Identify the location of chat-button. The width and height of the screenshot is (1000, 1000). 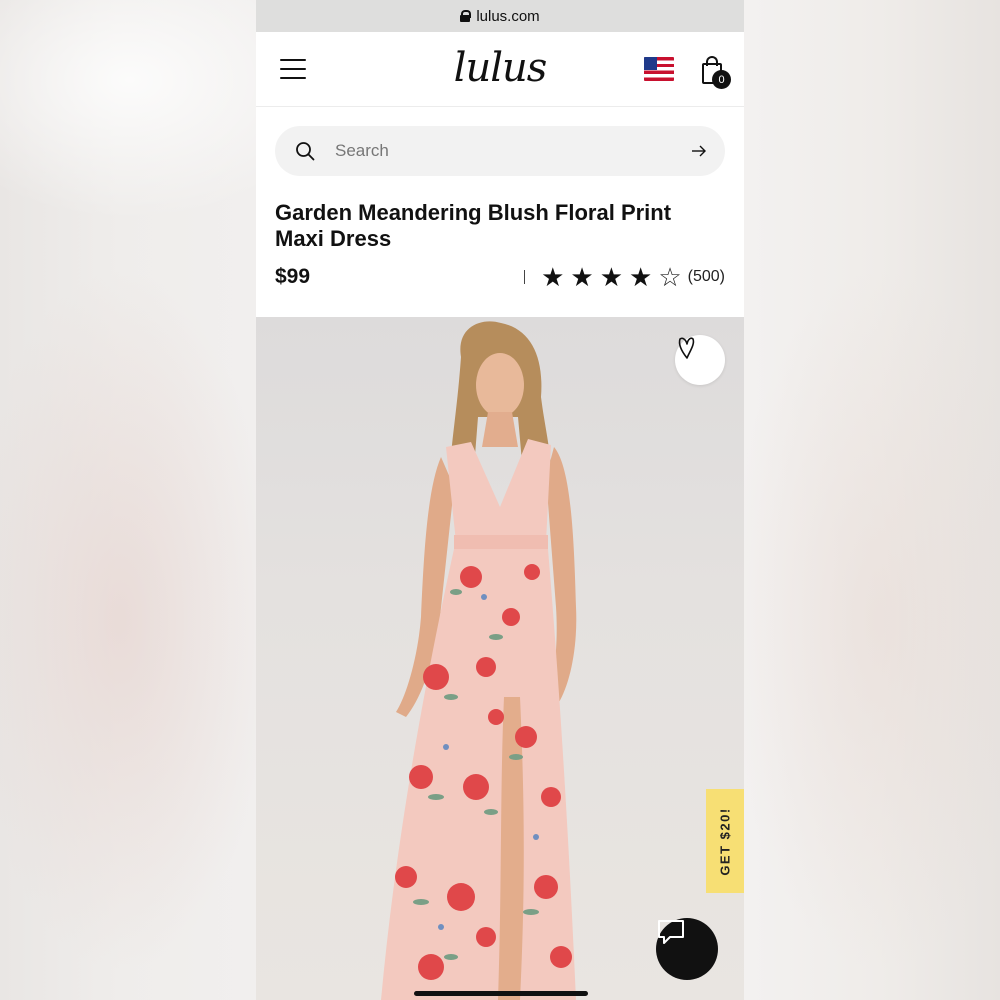
(687, 949).